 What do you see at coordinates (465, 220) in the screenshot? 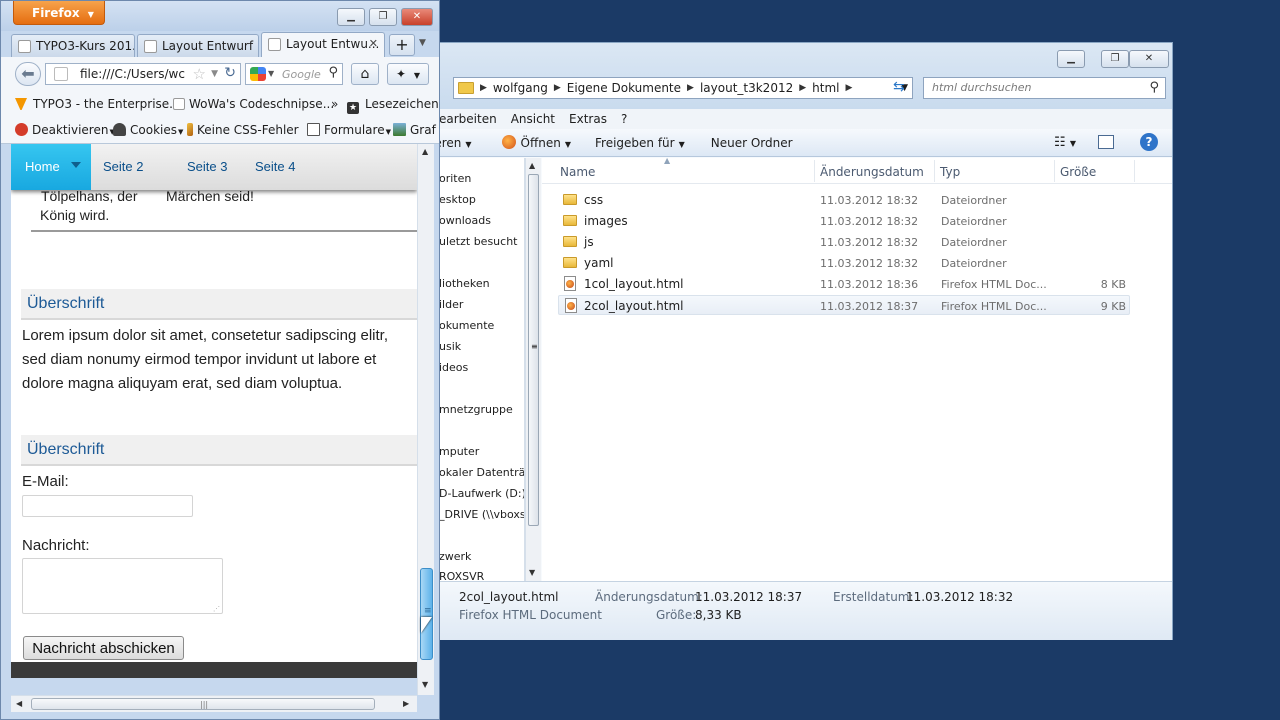
I see `nav-item-downloads: ownloads` at bounding box center [465, 220].